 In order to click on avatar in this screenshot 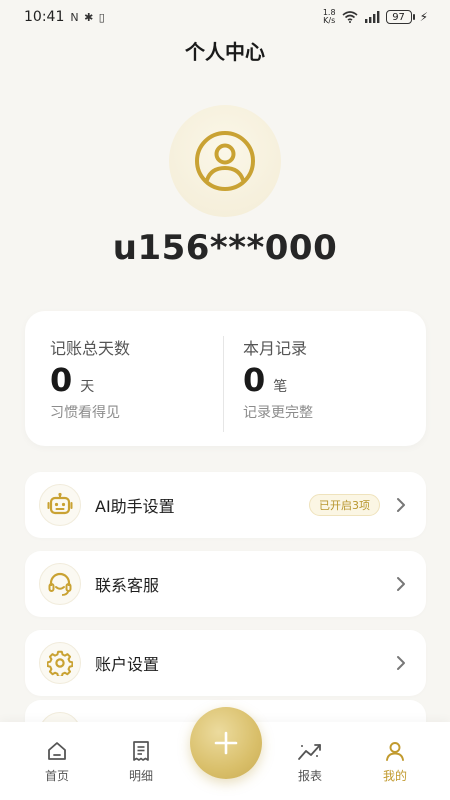, I will do `click(225, 161)`.